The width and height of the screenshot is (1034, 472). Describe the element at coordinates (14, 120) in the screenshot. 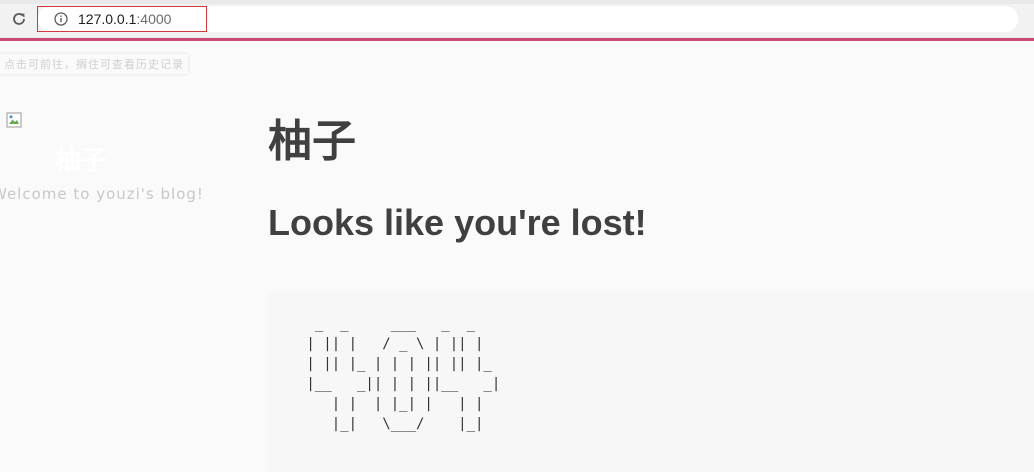

I see `broken-image-icon` at that location.